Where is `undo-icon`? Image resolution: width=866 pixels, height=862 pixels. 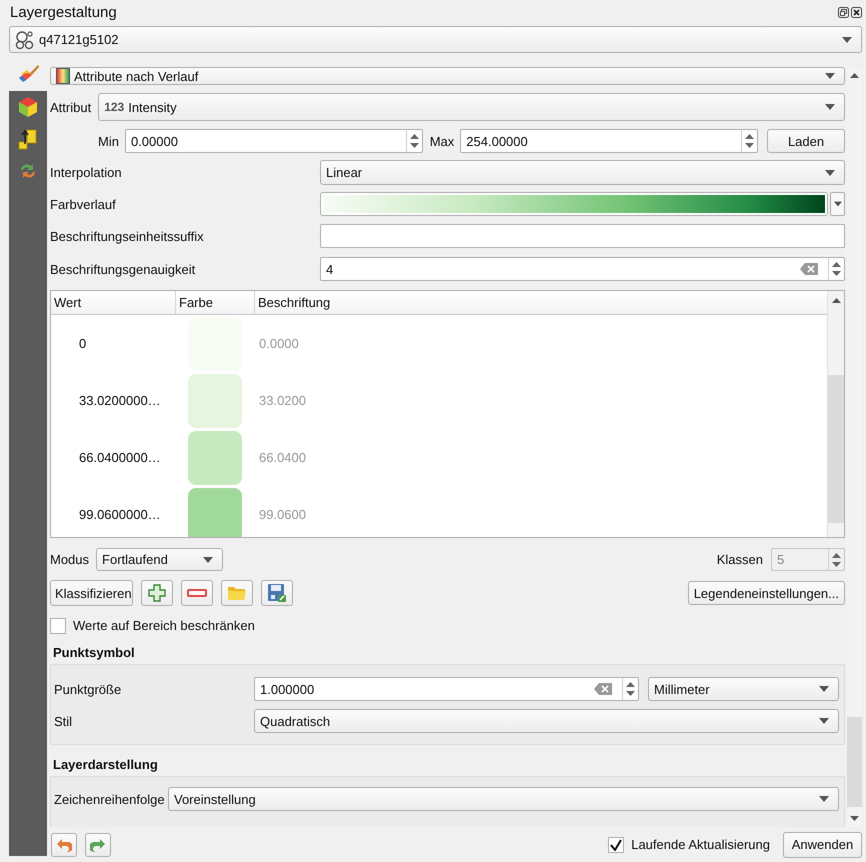
undo-icon is located at coordinates (64, 845).